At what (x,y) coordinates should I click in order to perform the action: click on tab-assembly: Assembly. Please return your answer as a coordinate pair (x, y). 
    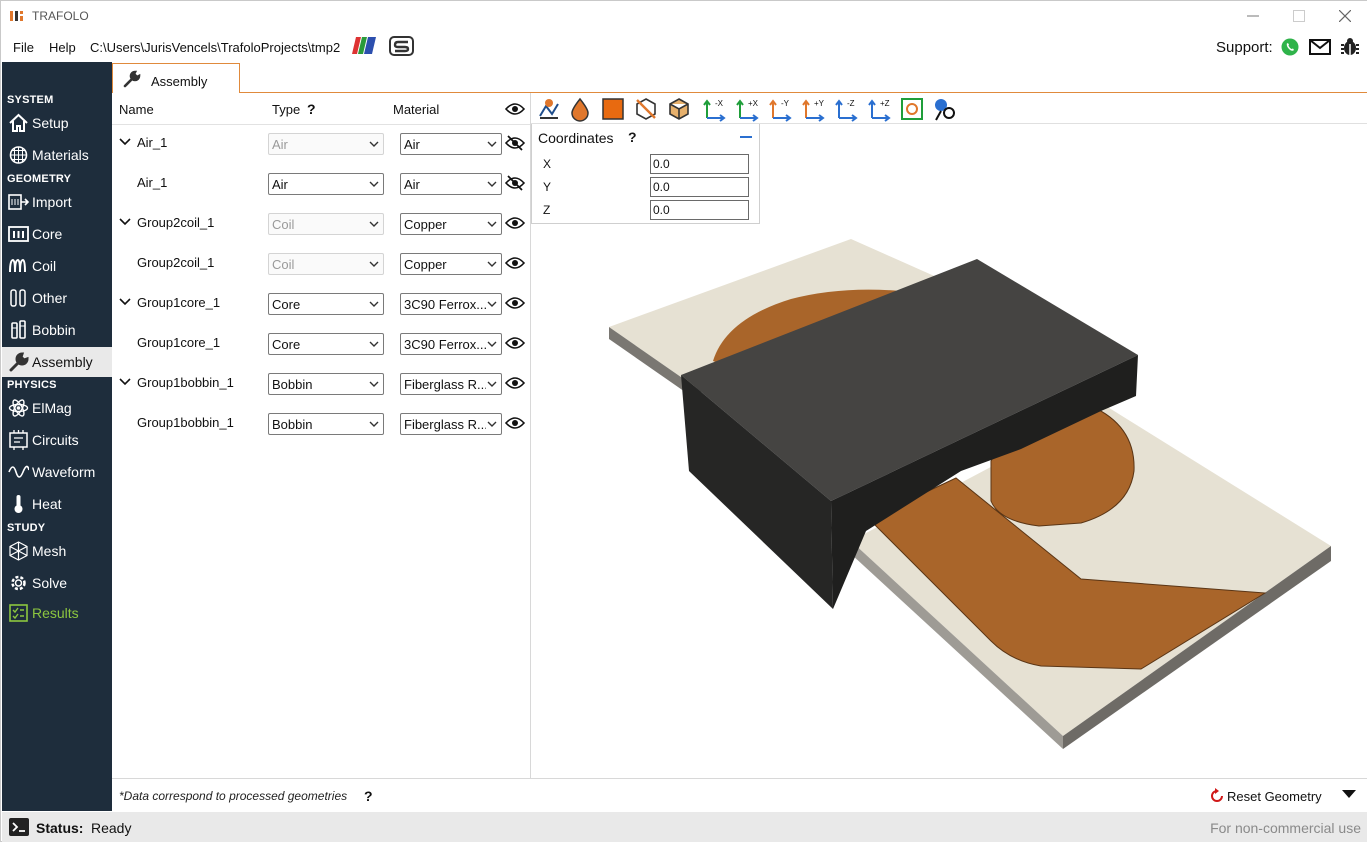
    Looking at the image, I should click on (176, 78).